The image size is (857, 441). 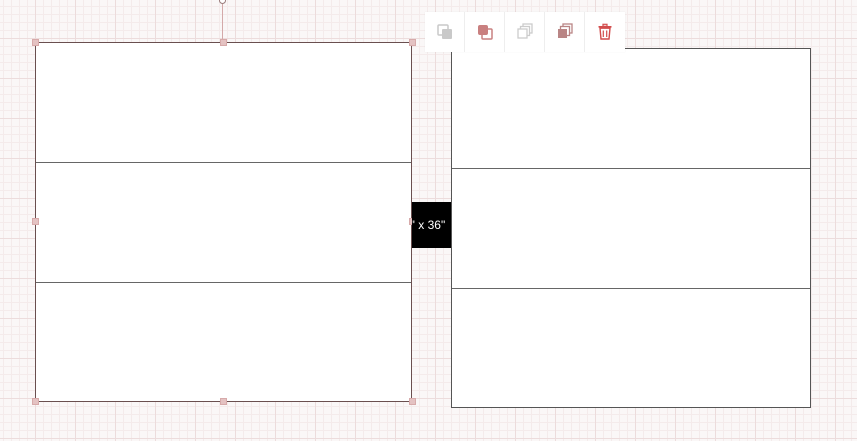 I want to click on bring-to-front-button, so click(x=565, y=32).